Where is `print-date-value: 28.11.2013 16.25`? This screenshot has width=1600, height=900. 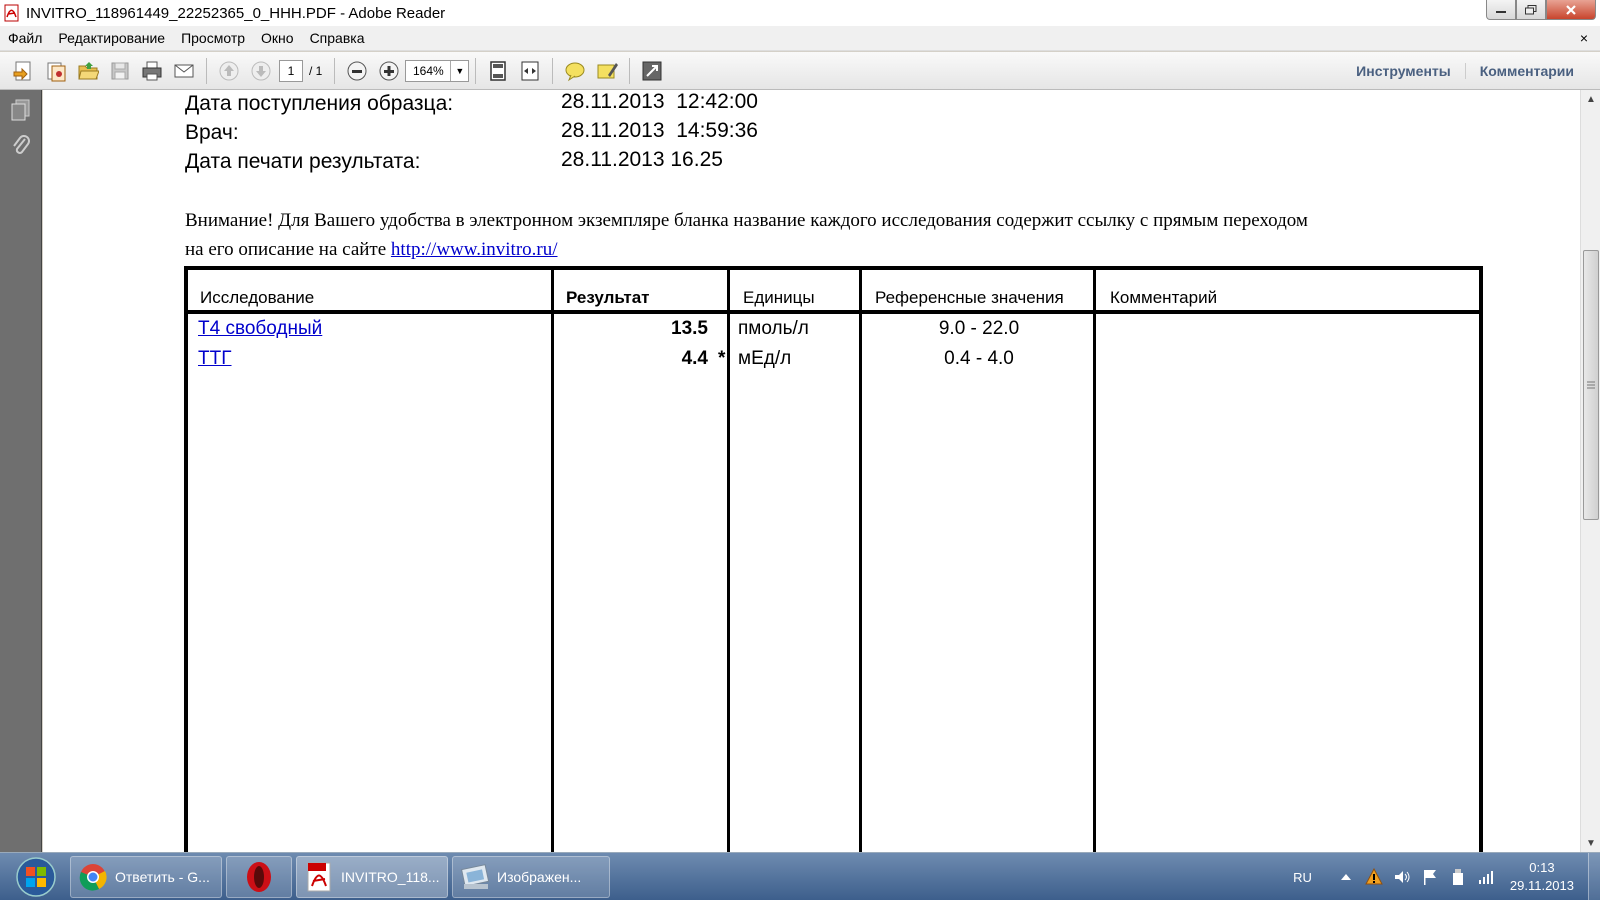
print-date-value: 28.11.2013 16.25 is located at coordinates (642, 159).